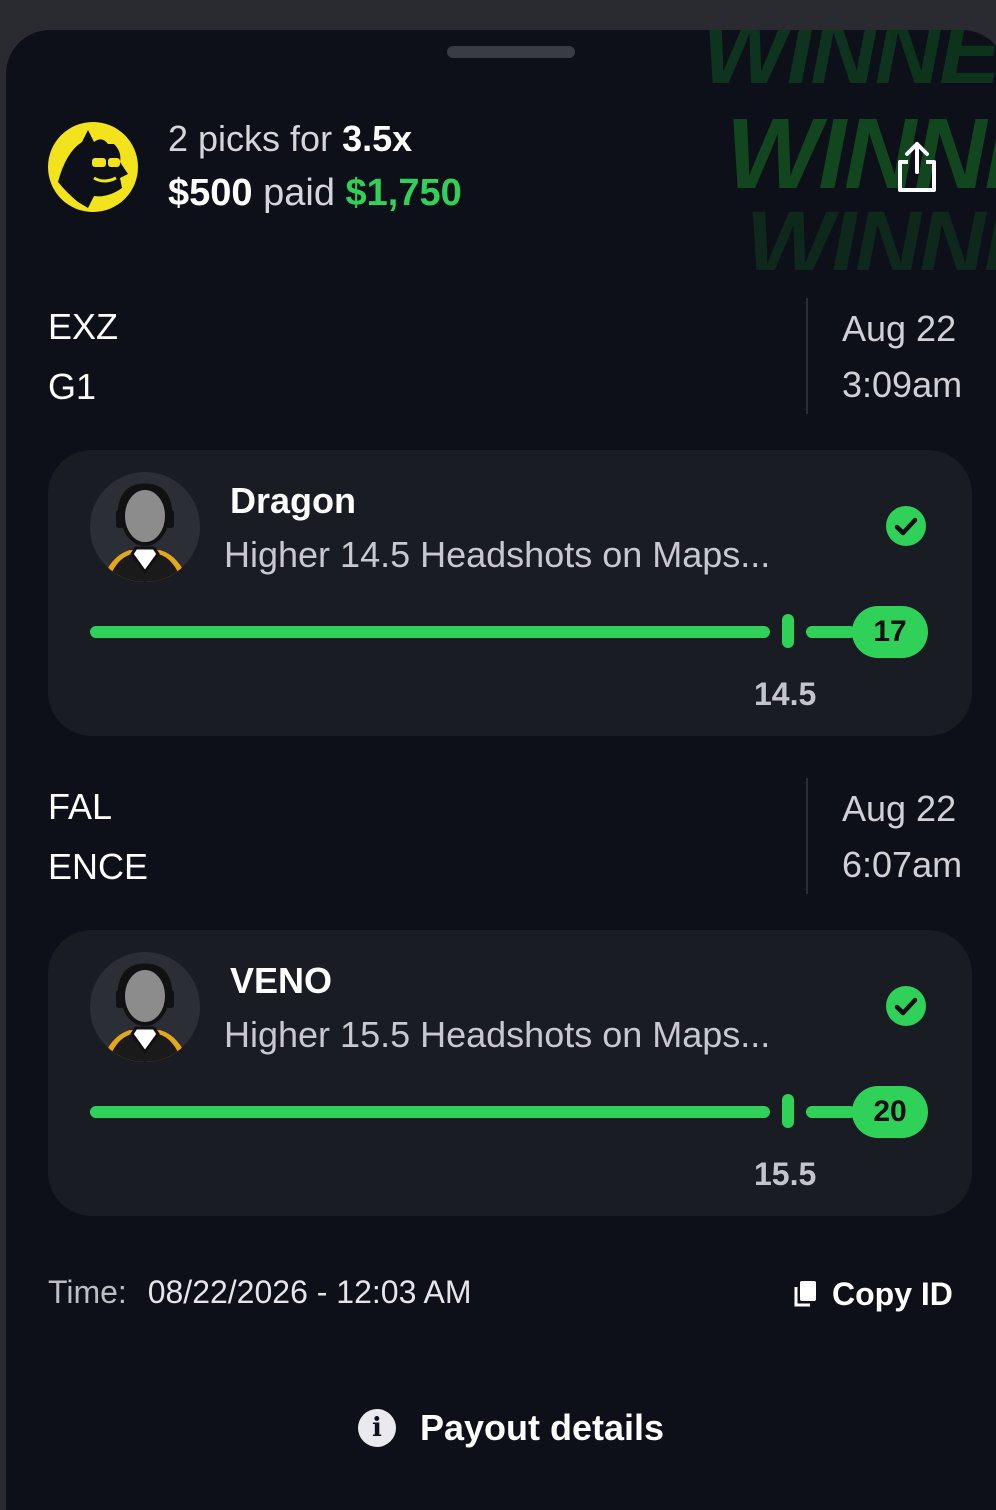 The width and height of the screenshot is (996, 1510). What do you see at coordinates (511, 52) in the screenshot?
I see `drag-handle` at bounding box center [511, 52].